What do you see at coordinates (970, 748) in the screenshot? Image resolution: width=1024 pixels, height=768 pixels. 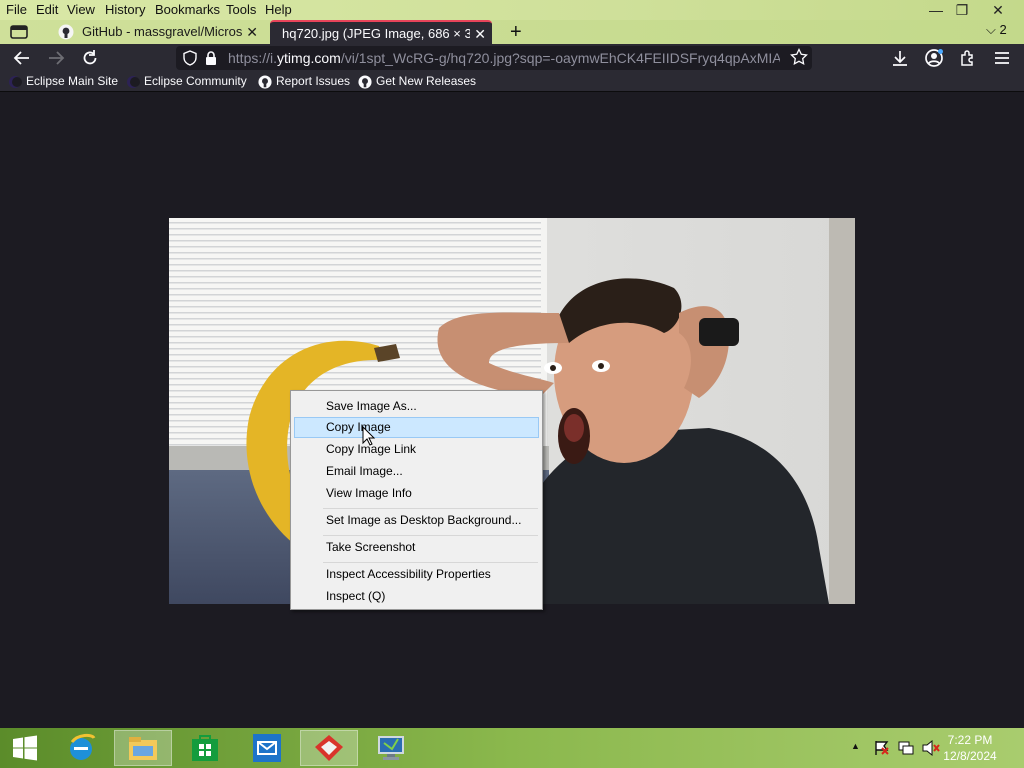 I see `taskbar-clock: 7:22 PM 12/8/2024` at bounding box center [970, 748].